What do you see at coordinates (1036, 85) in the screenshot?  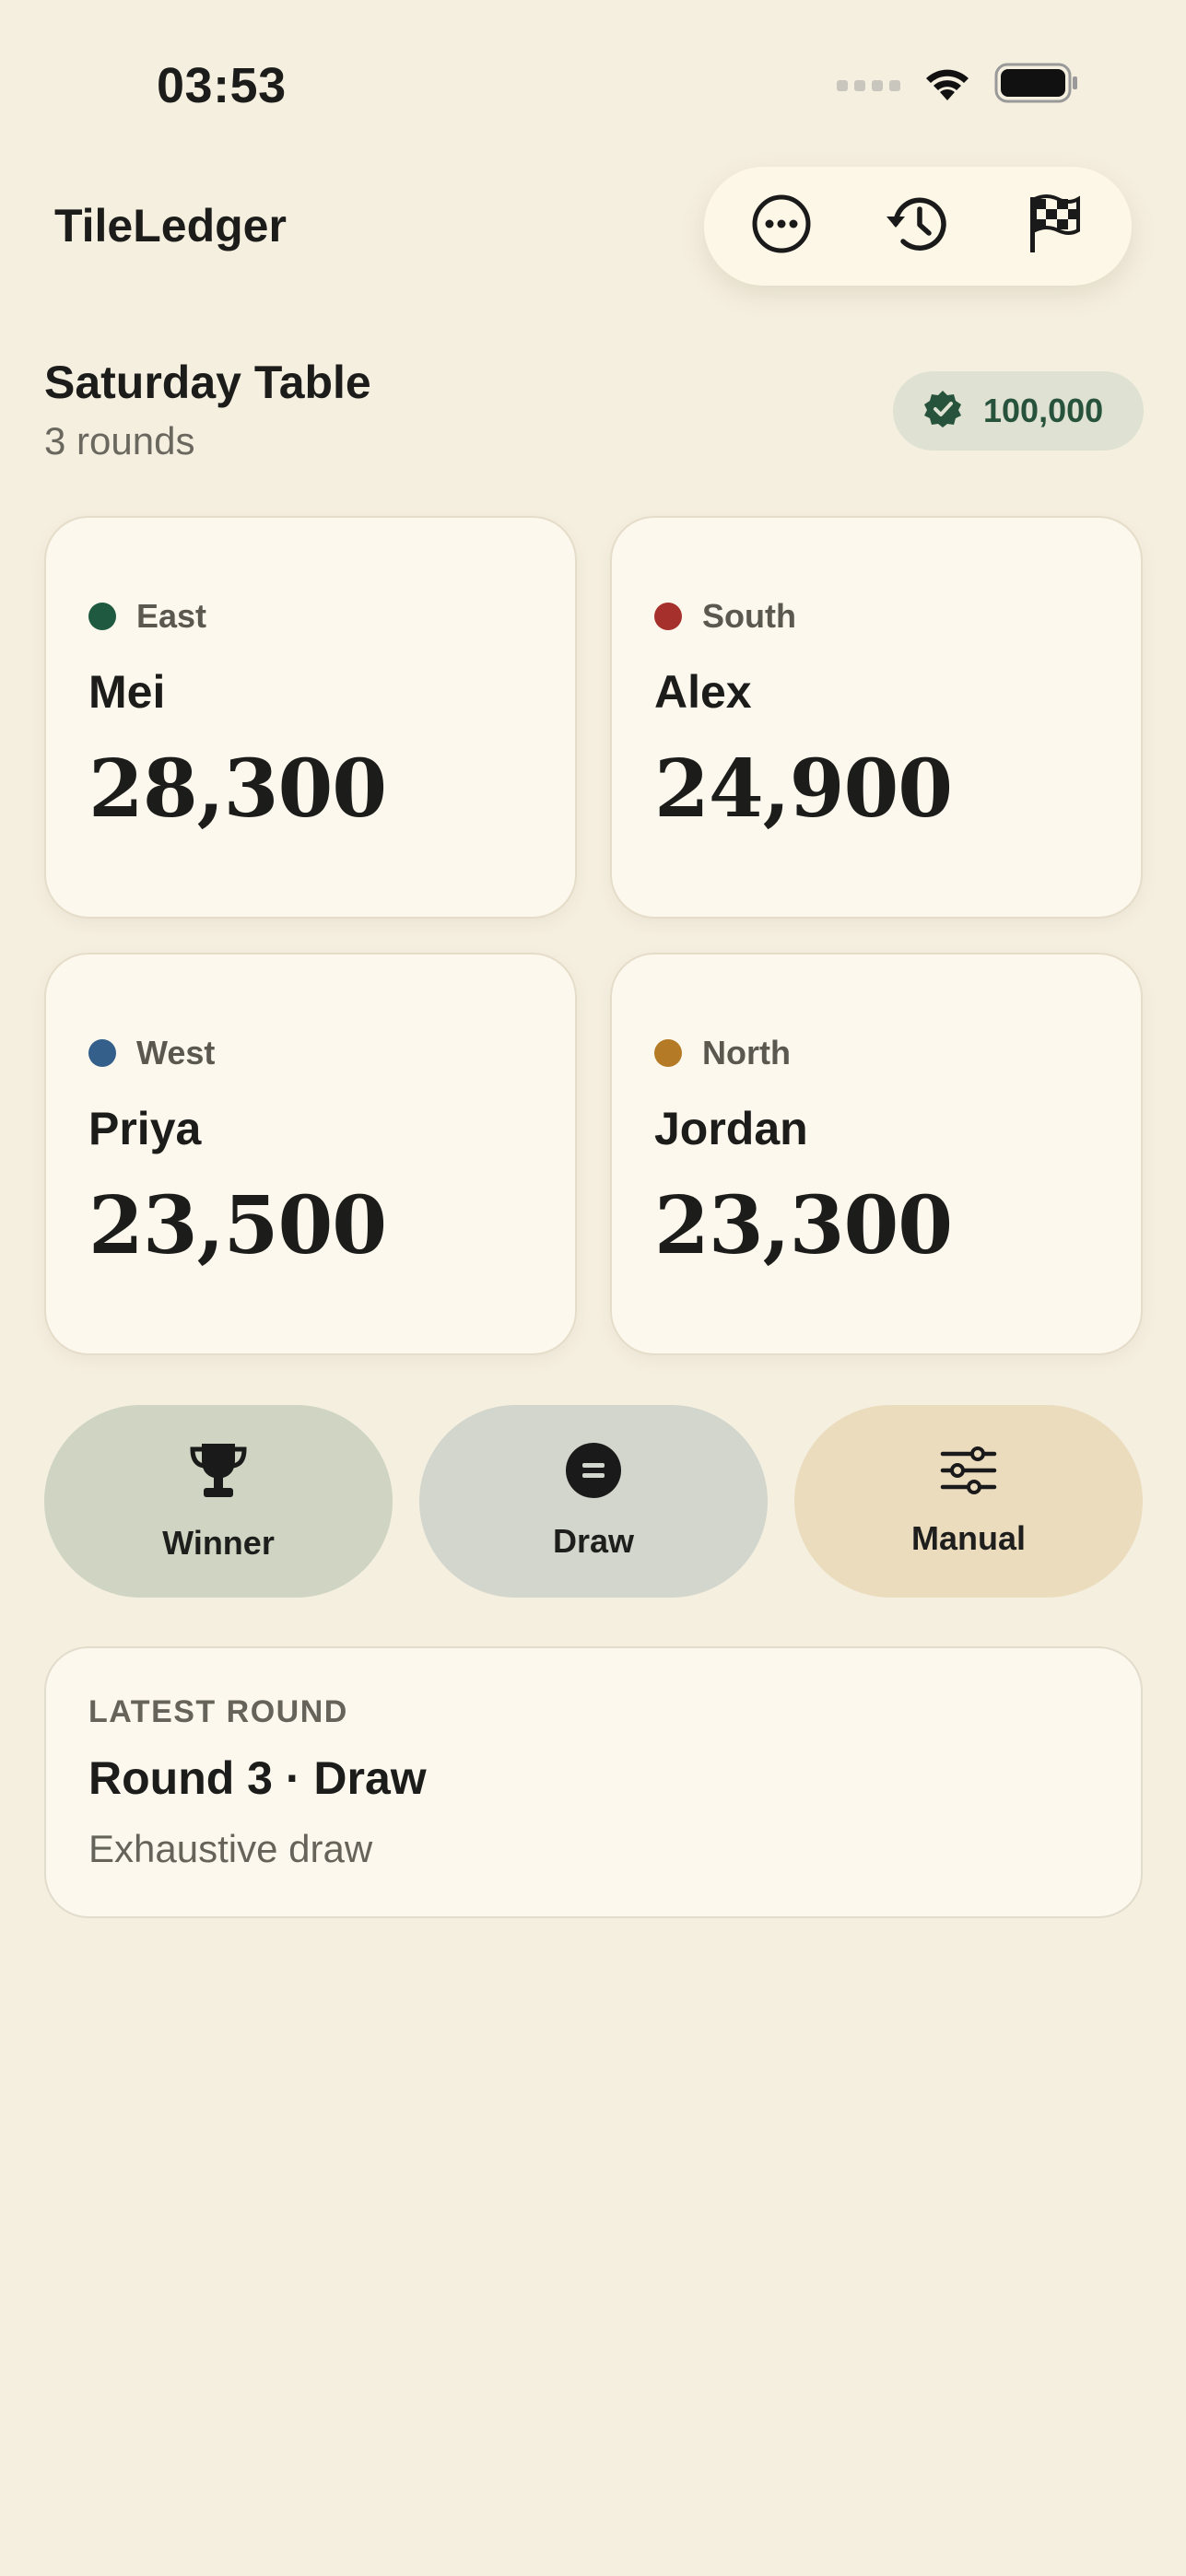 I see `battery-icon` at bounding box center [1036, 85].